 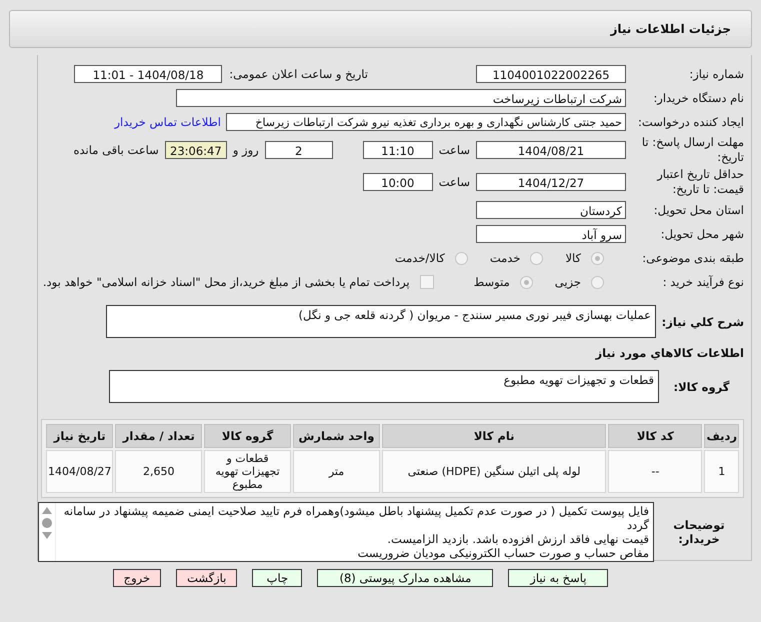 What do you see at coordinates (502, 553) in the screenshot?
I see `note-text: مفاص حساب و صورت حساب الکترونیکی مودیان ضروریست` at bounding box center [502, 553].